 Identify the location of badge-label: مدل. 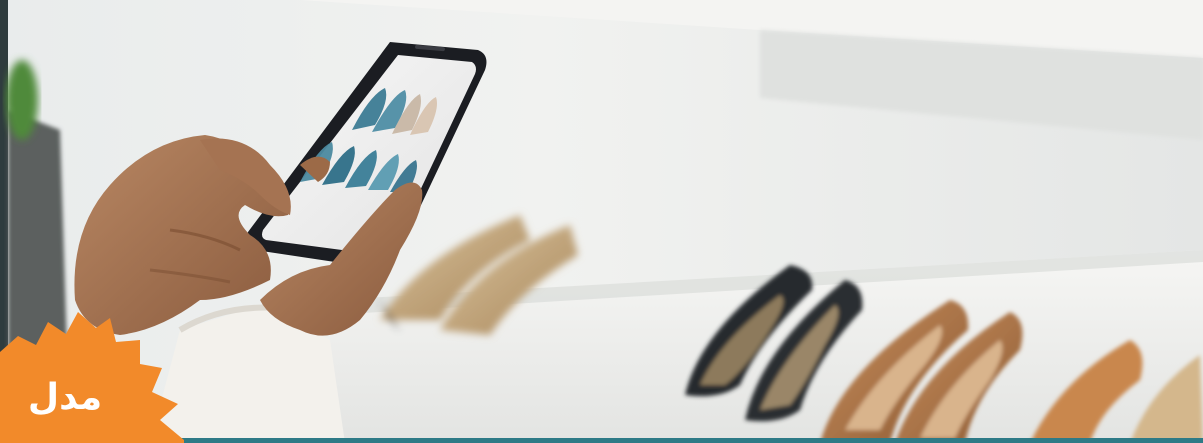
(65, 397).